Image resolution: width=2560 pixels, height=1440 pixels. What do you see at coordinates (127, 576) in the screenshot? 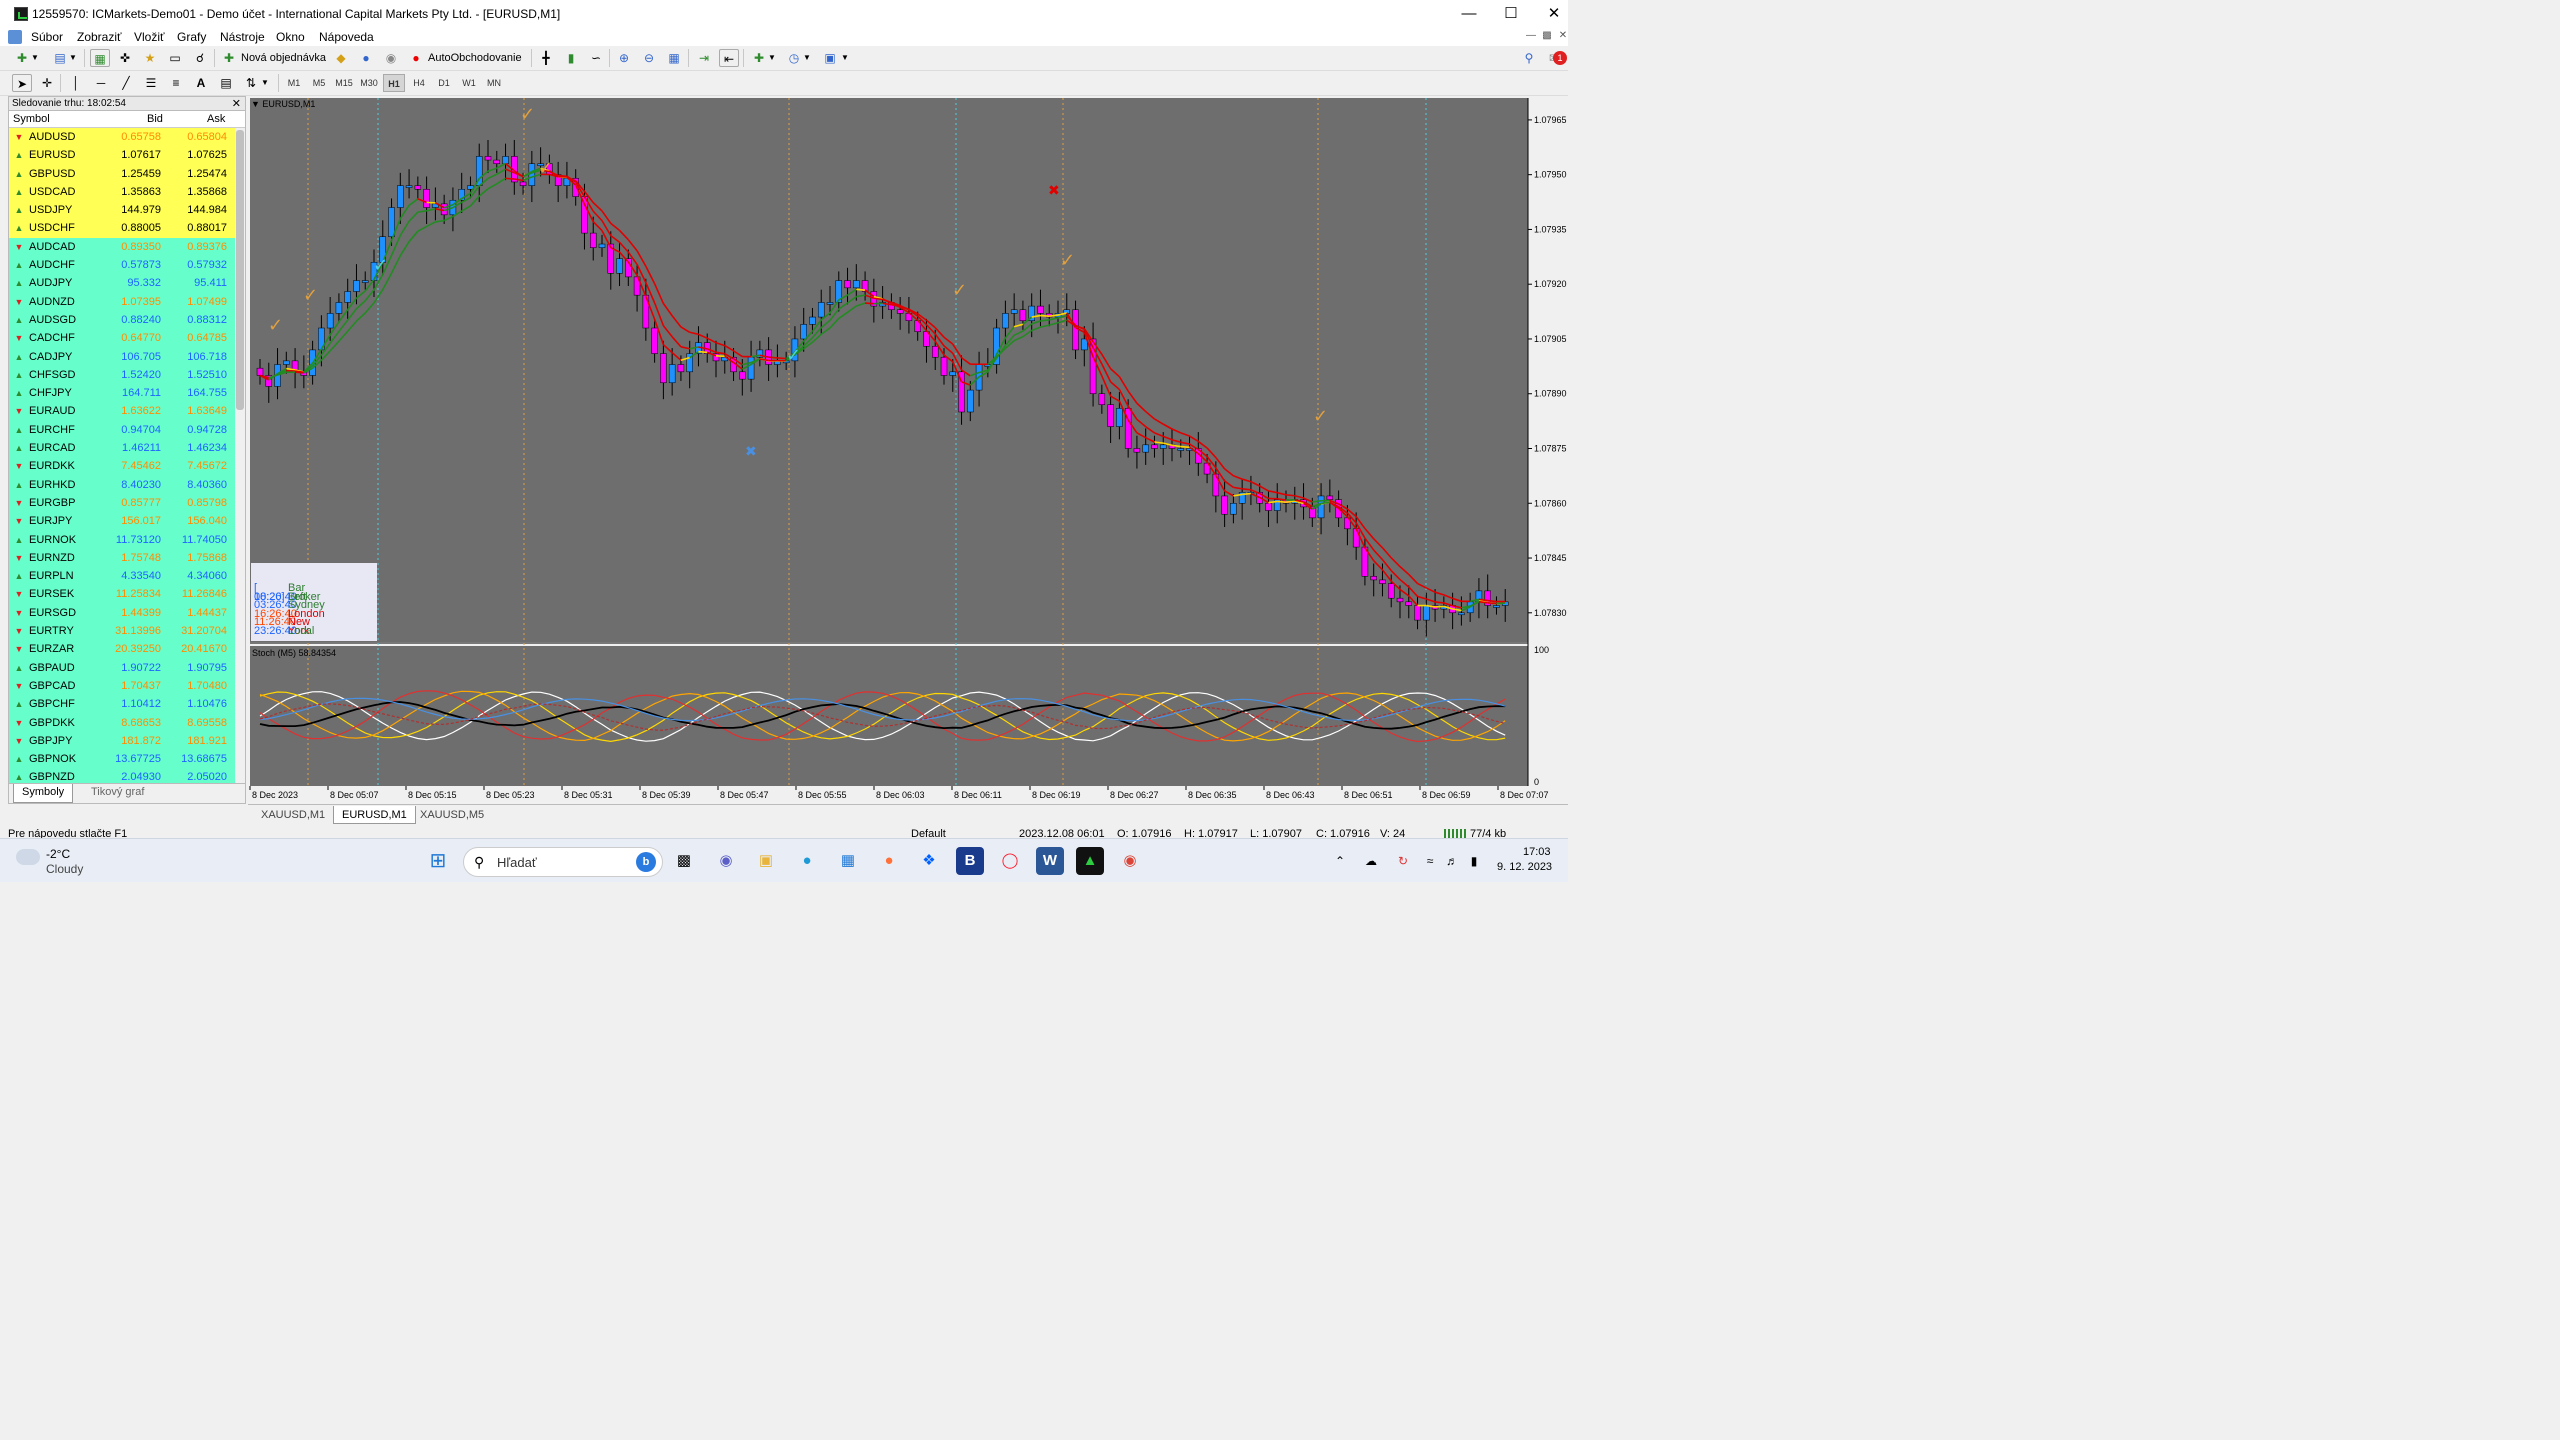
I see `market-watch-row: ▲ EURPLN 4.33540 4.34060` at bounding box center [127, 576].